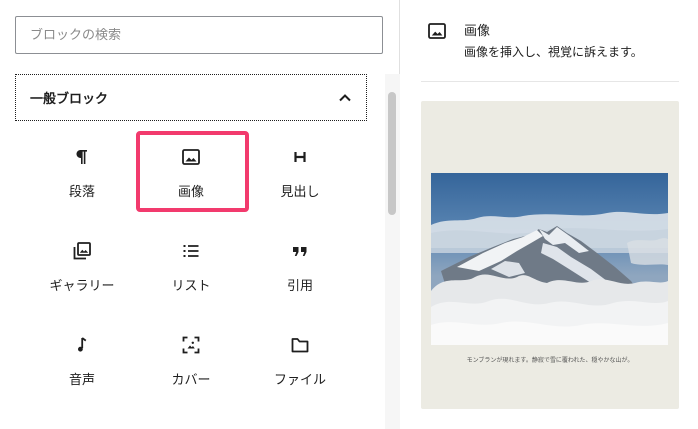  I want to click on block-label: ギャラリー, so click(82, 286).